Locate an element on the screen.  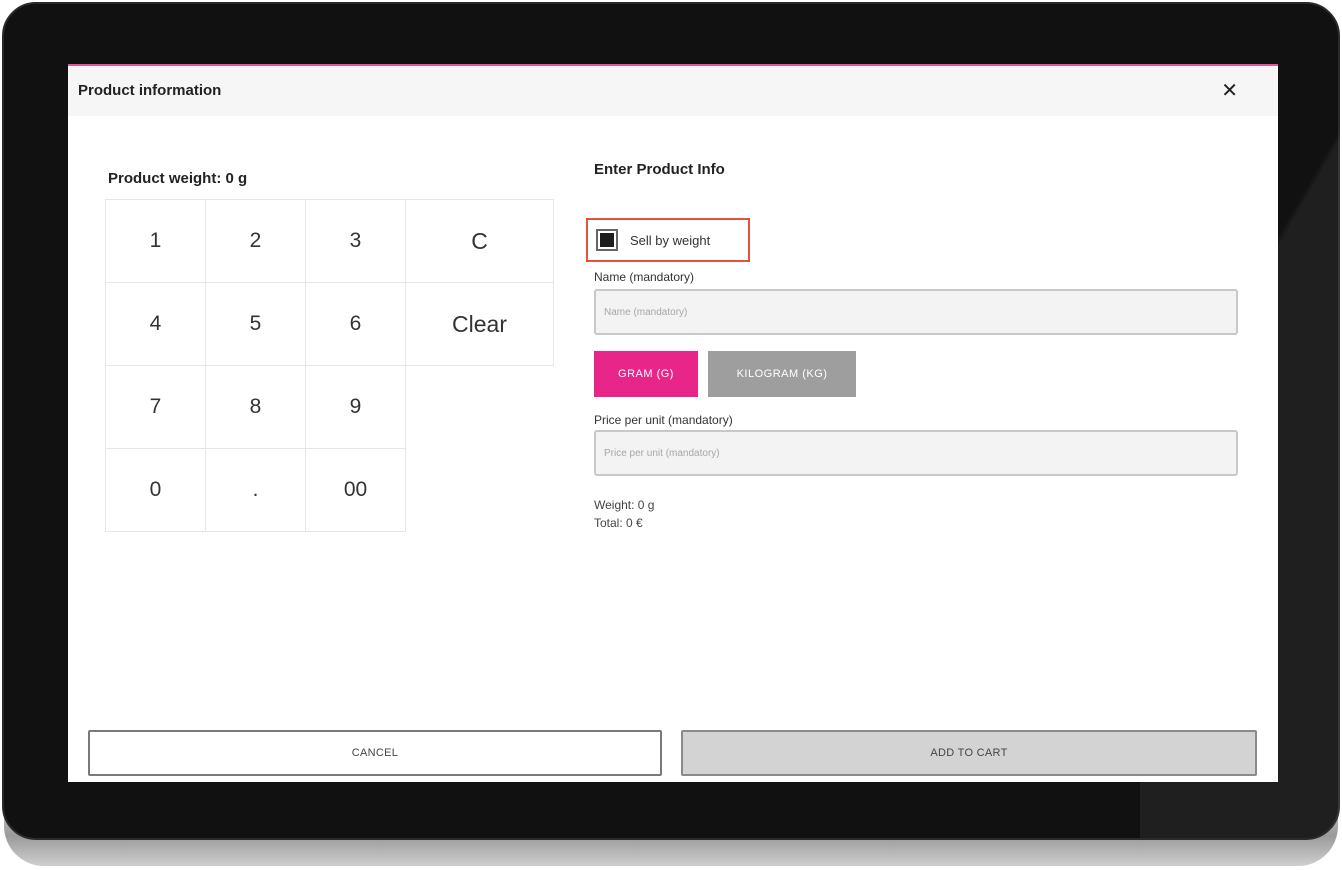
key-3: 3 is located at coordinates (355, 241).